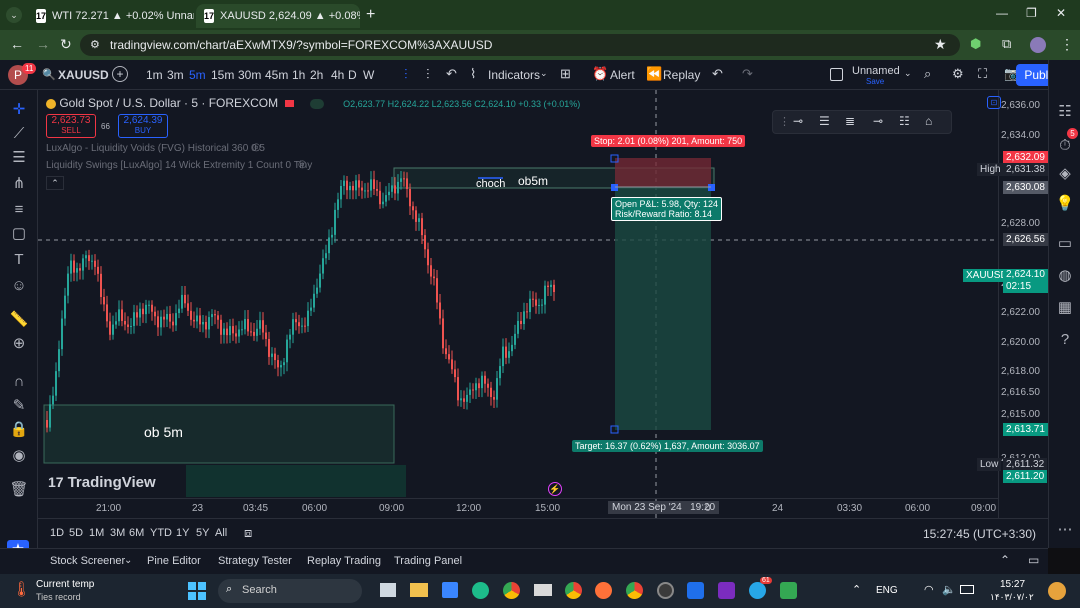 Image resolution: width=1080 pixels, height=608 pixels. I want to click on alerts-clock-icon: ⏱, so click(1065, 146).